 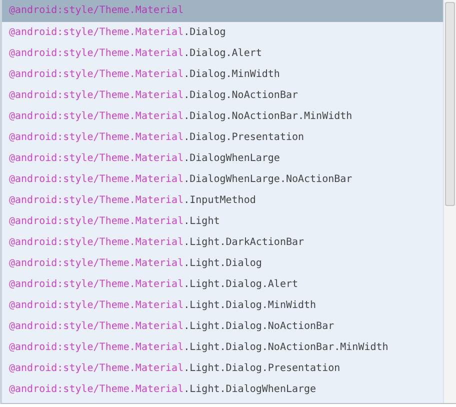 I want to click on completion-item: @android:style/Theme.Material.DialogWhenLarge.NoActionBar, so click(x=222, y=179).